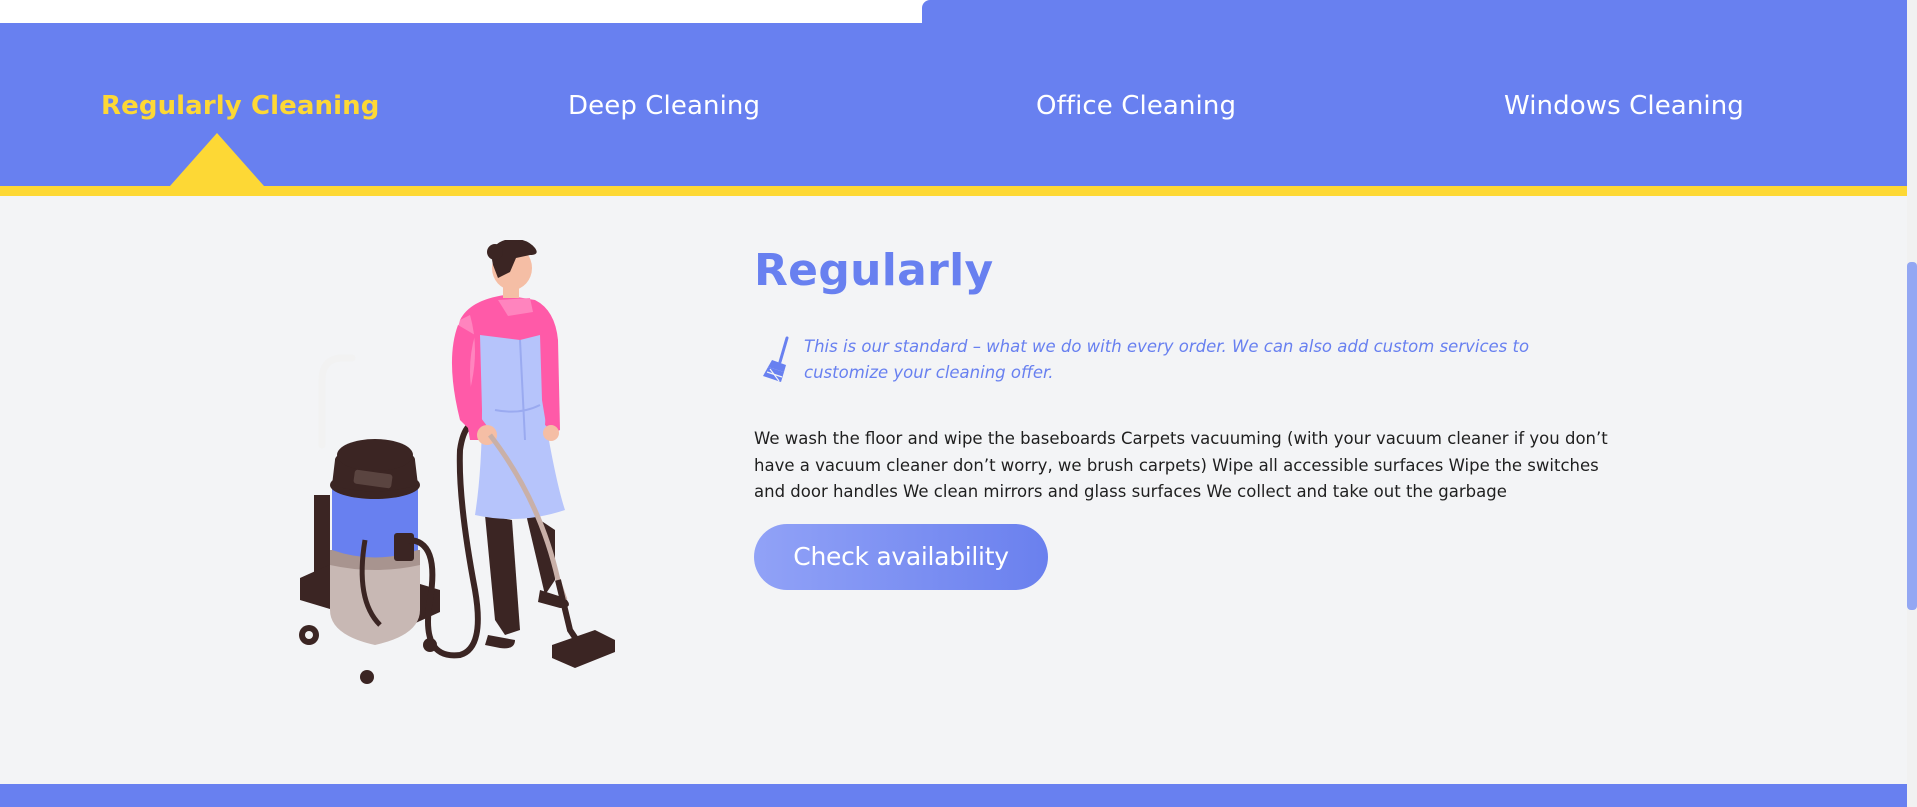  I want to click on tab-regularly-cleaning: Regularly Cleaning, so click(240, 106).